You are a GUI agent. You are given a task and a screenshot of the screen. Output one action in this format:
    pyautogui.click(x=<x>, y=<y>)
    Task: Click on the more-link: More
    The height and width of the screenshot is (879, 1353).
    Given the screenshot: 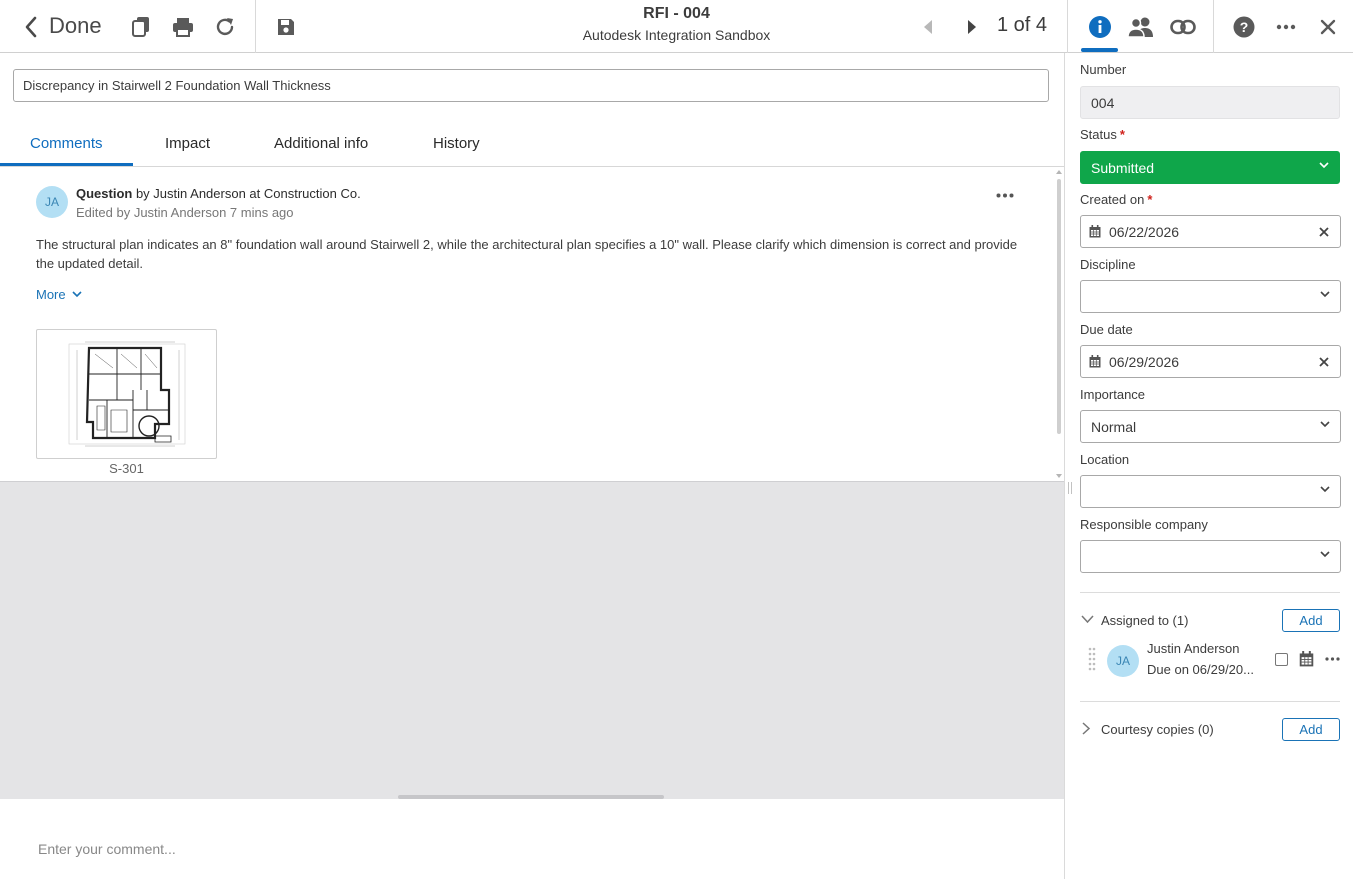 What is the action you would take?
    pyautogui.click(x=59, y=294)
    